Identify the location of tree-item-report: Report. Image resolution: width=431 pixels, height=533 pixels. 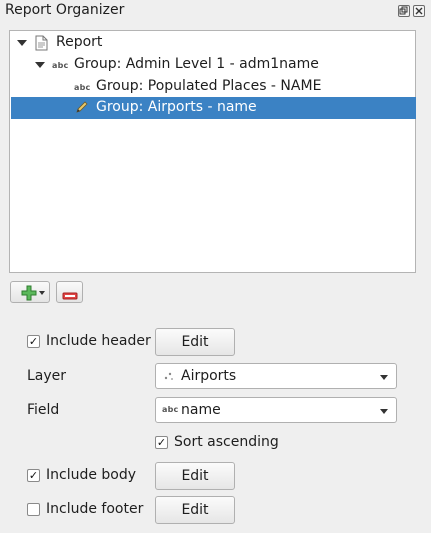
(213, 43).